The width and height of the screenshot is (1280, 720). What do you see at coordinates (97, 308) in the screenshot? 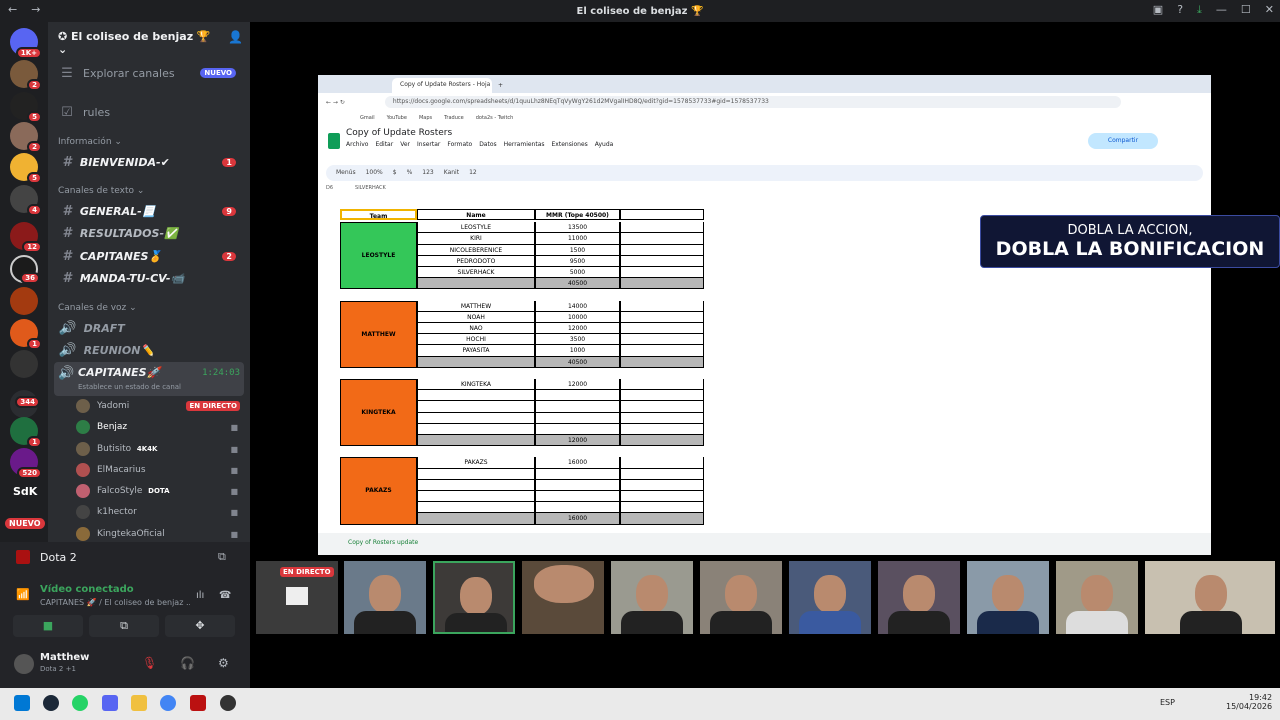
I see `category-voice: Canales de voz ⌄` at bounding box center [97, 308].